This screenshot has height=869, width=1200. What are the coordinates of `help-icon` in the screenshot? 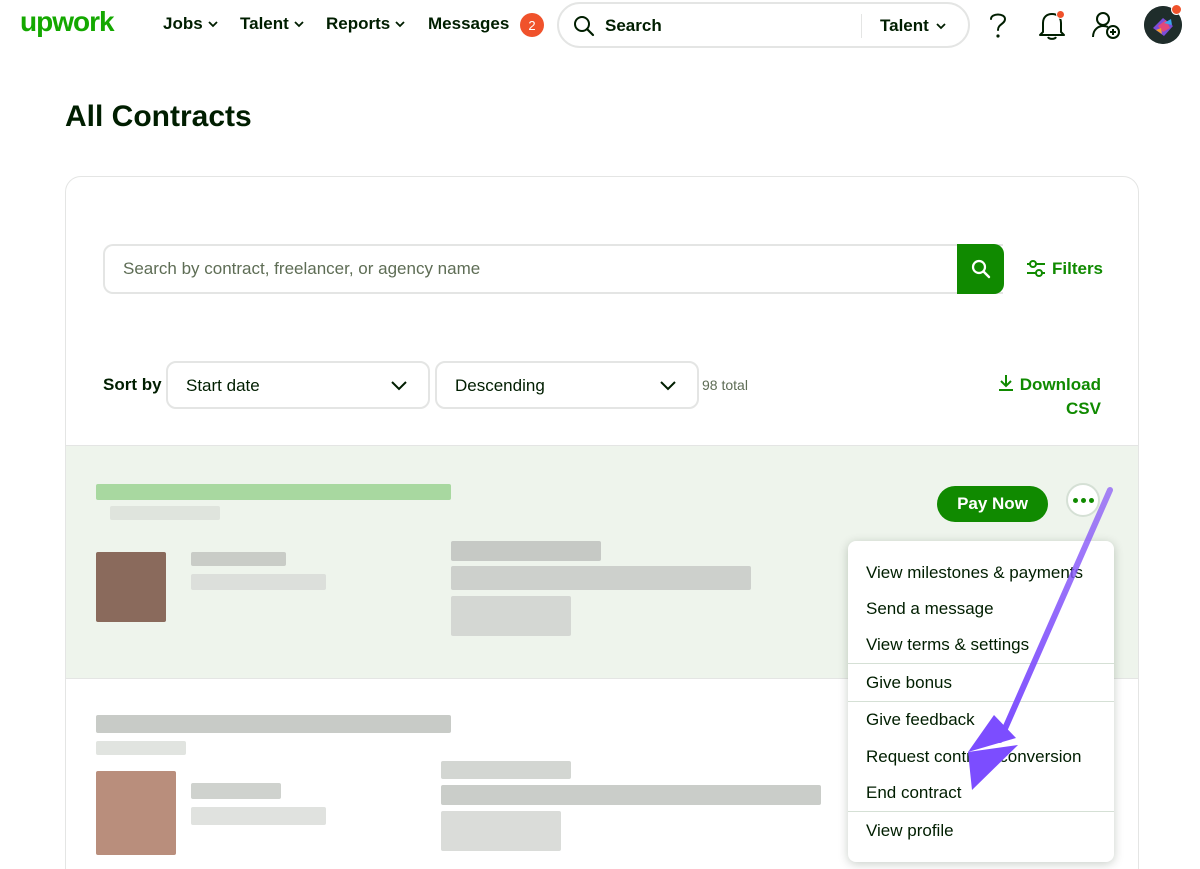 It's located at (998, 25).